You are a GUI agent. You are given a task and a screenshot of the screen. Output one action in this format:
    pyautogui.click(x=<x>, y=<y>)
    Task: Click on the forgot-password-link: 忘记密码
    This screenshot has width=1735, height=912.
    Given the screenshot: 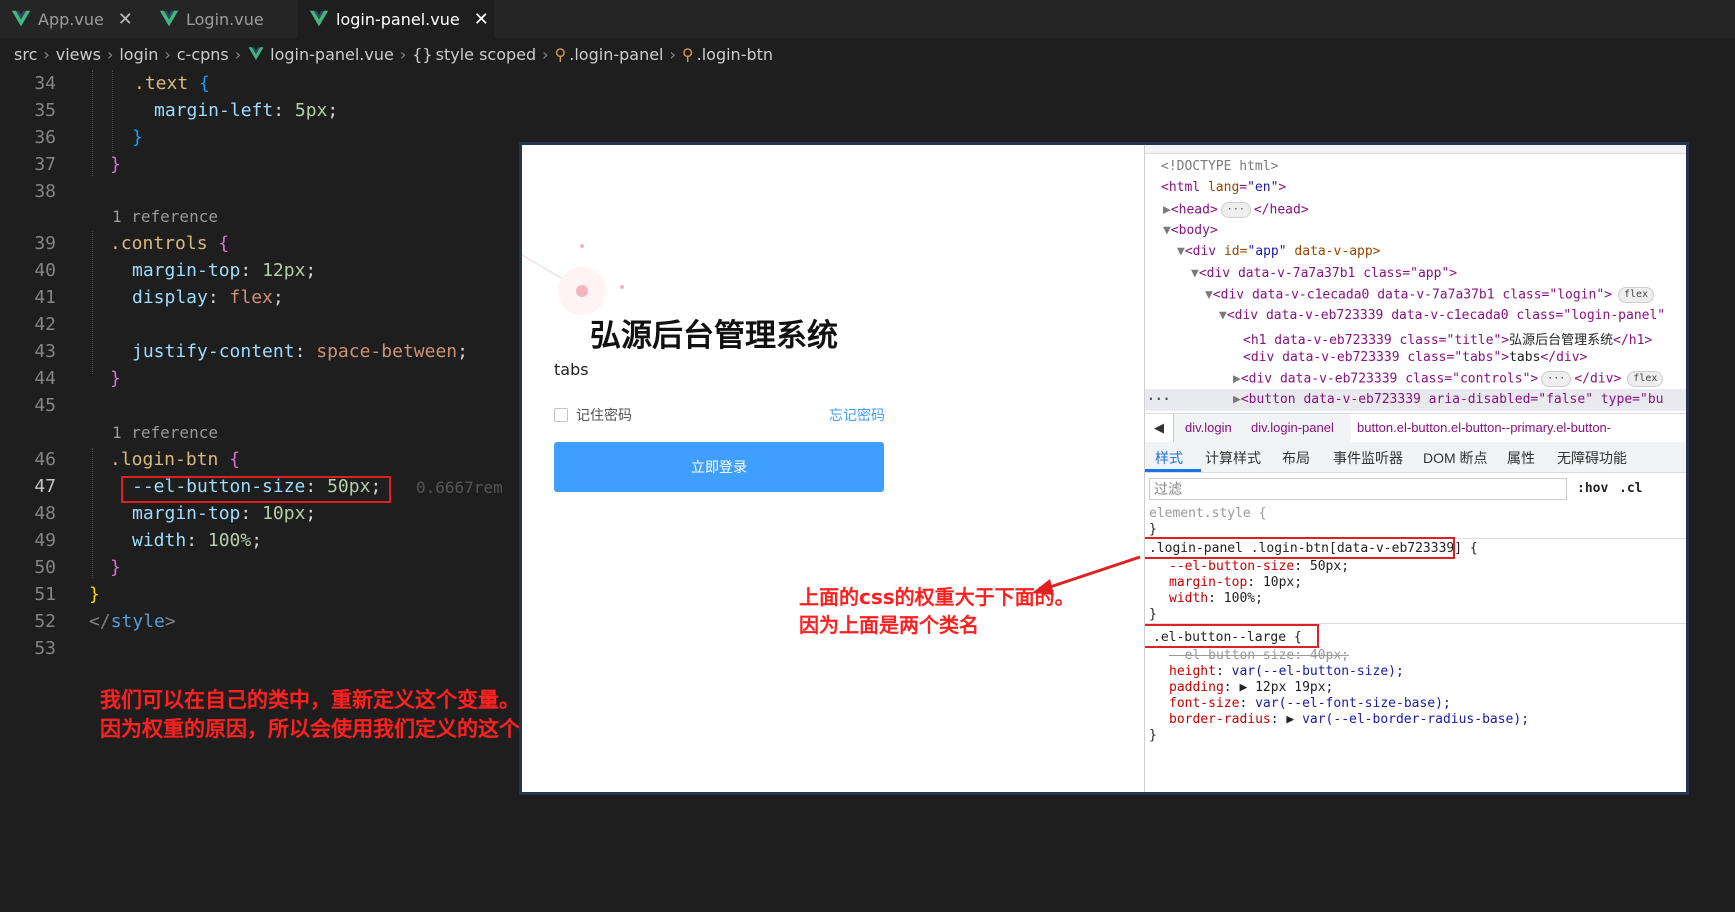 What is the action you would take?
    pyautogui.click(x=857, y=415)
    